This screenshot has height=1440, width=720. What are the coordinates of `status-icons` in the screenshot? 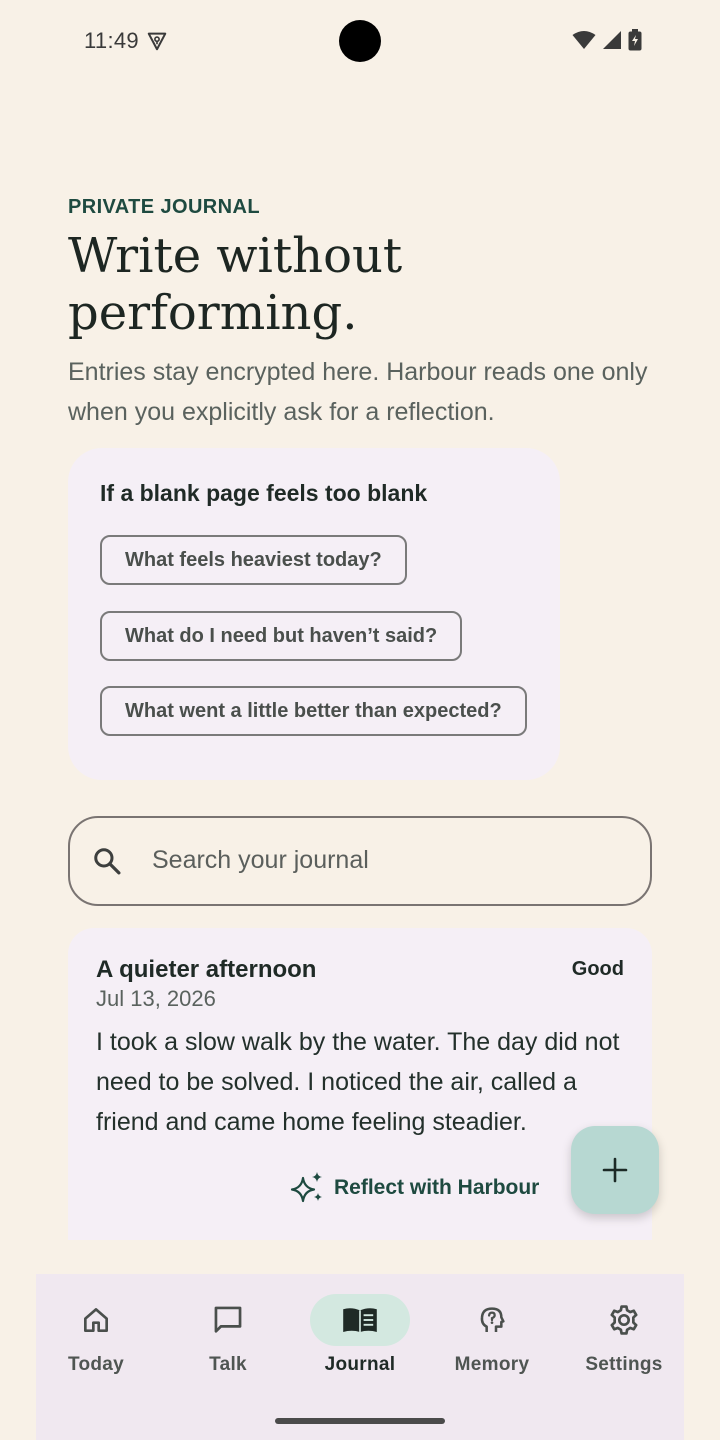 It's located at (607, 40).